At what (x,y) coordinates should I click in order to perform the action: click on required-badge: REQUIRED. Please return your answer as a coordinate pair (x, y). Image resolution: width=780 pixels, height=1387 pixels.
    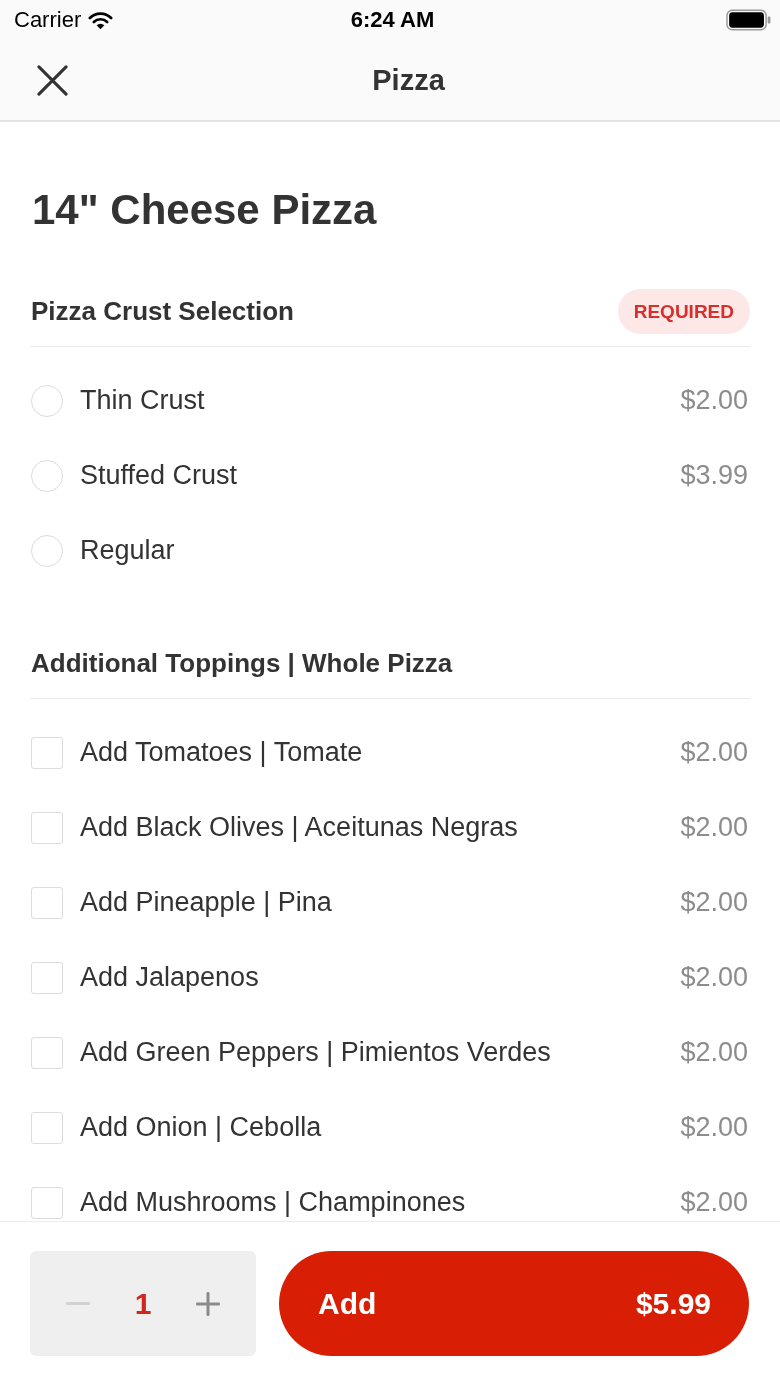
    Looking at the image, I should click on (683, 311).